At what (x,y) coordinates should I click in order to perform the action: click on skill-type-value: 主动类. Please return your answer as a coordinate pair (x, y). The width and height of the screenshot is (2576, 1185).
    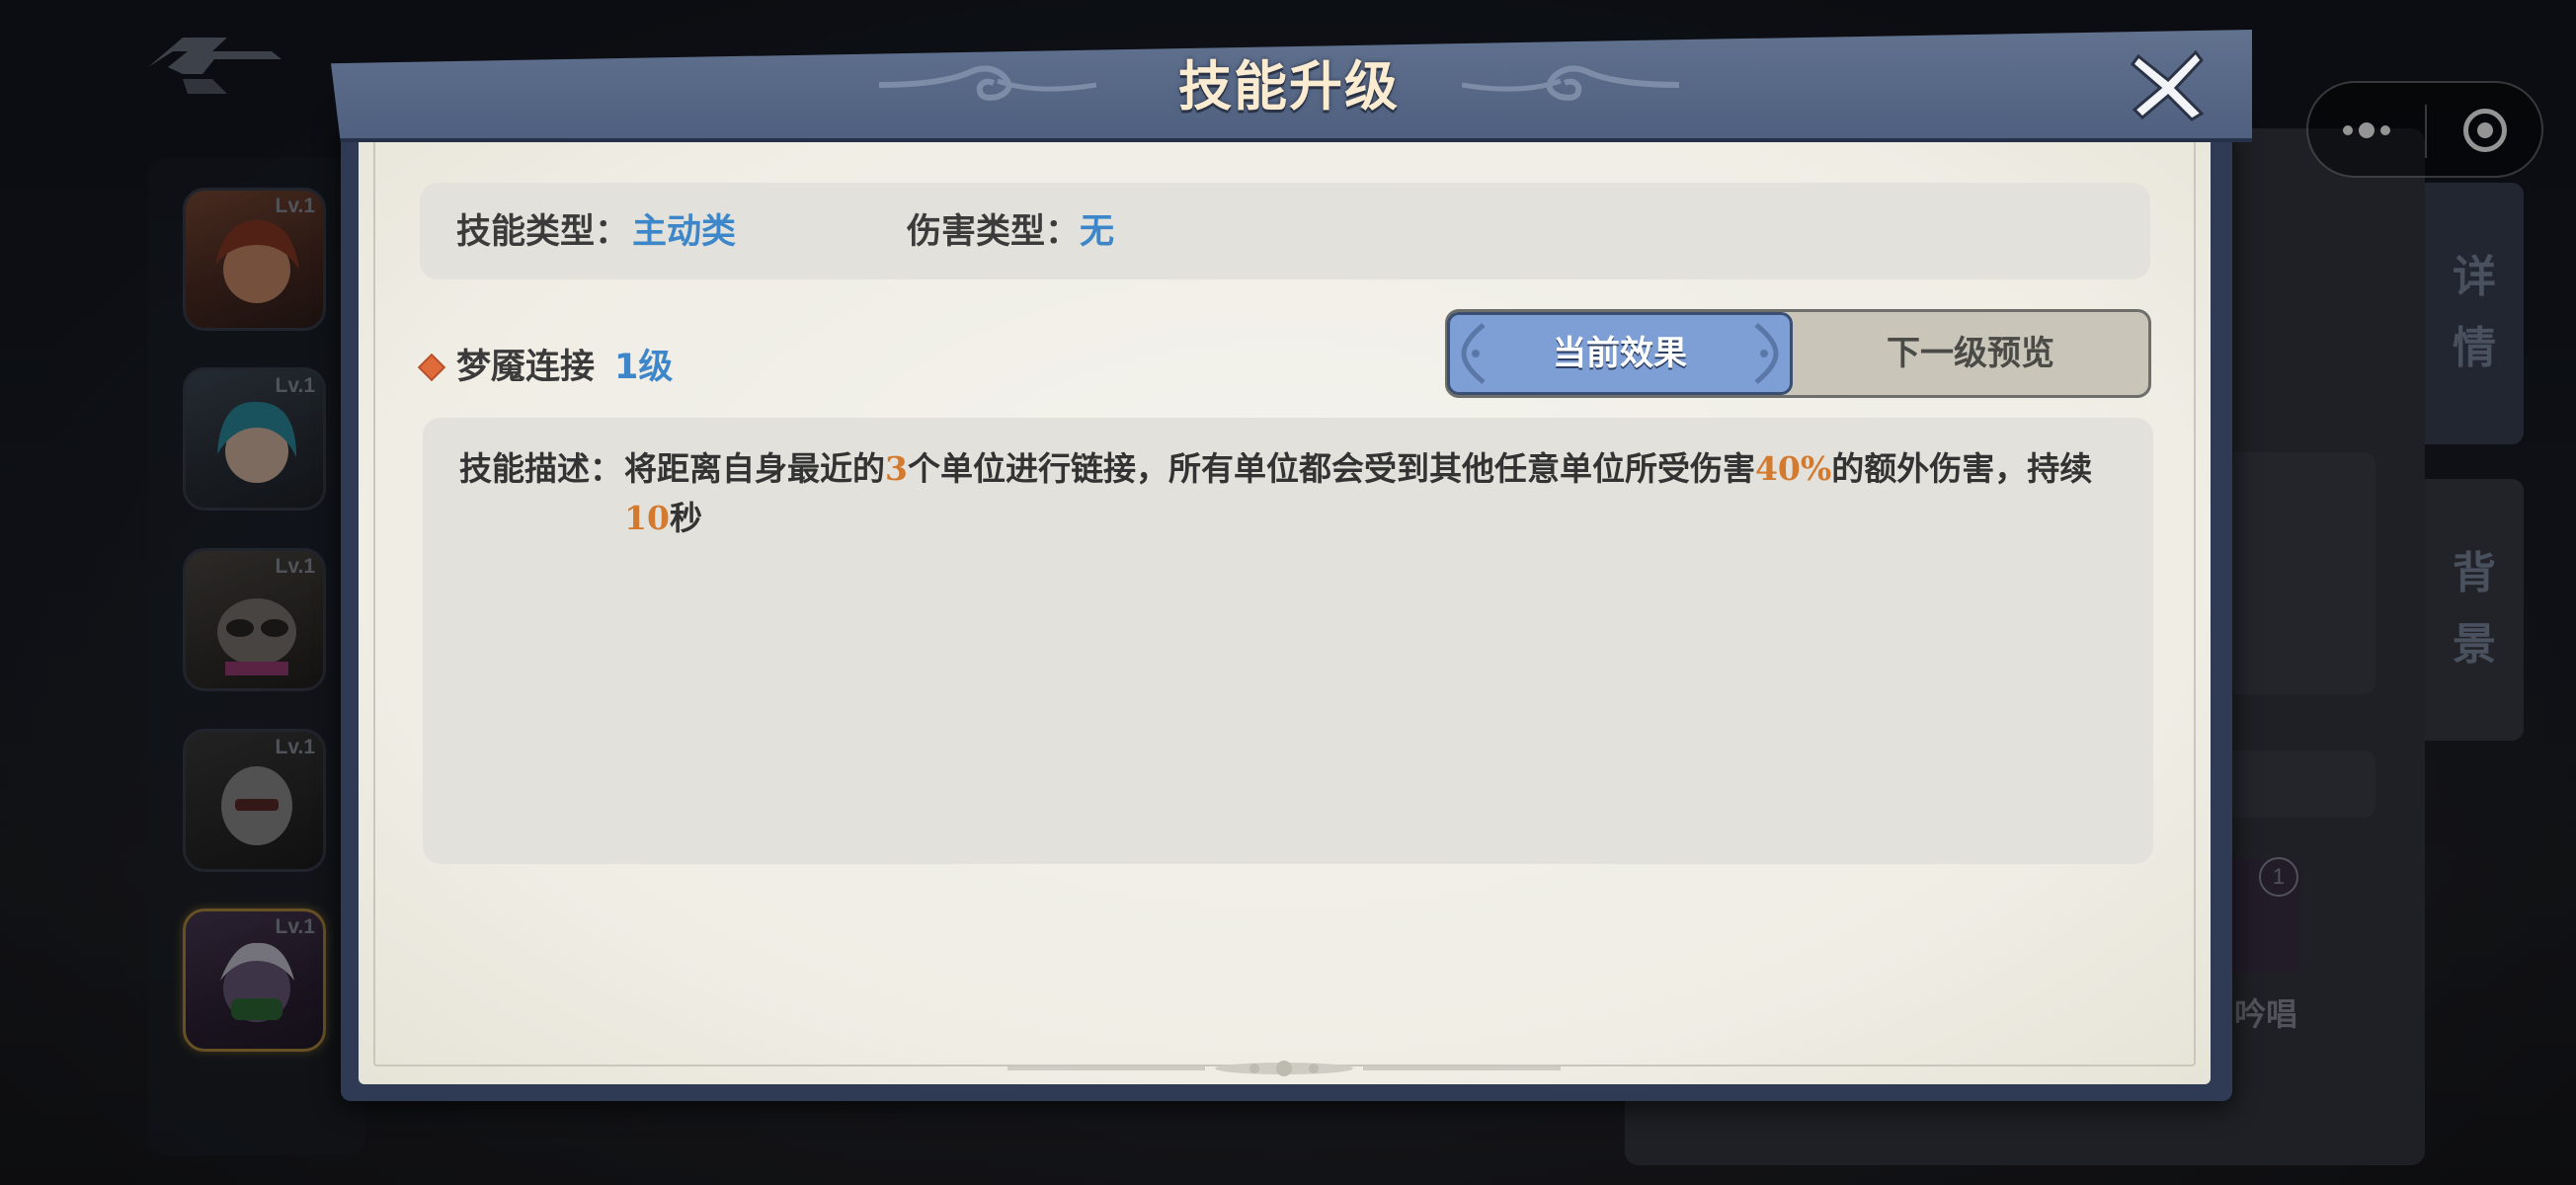
    Looking at the image, I should click on (684, 232).